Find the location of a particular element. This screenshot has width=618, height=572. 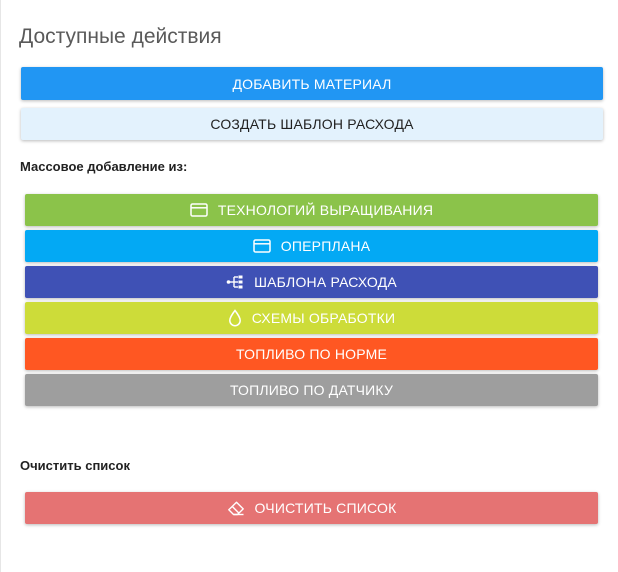

create-template-label: СОЗДАТЬ ШАБЛОН РАСХОДА is located at coordinates (312, 124).